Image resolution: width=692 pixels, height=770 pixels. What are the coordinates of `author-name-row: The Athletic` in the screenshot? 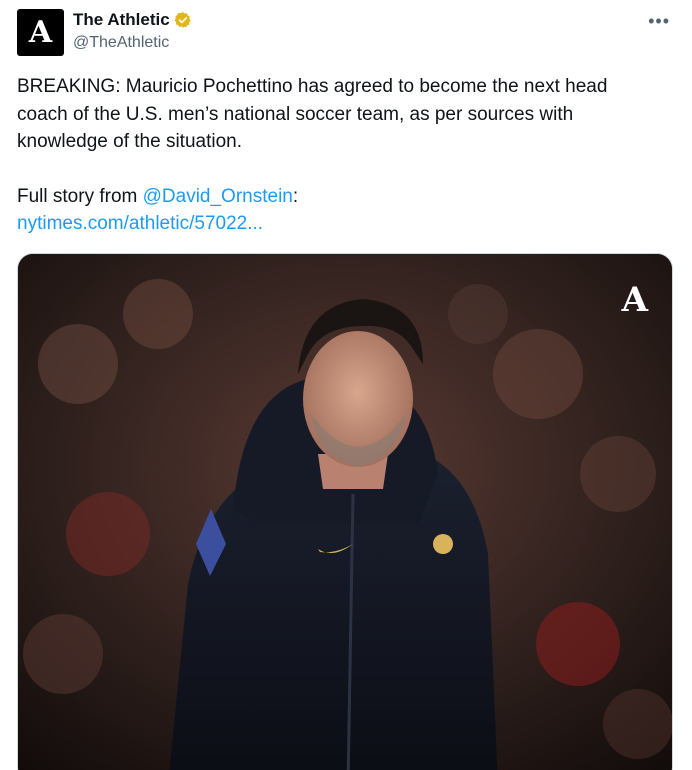 It's located at (132, 20).